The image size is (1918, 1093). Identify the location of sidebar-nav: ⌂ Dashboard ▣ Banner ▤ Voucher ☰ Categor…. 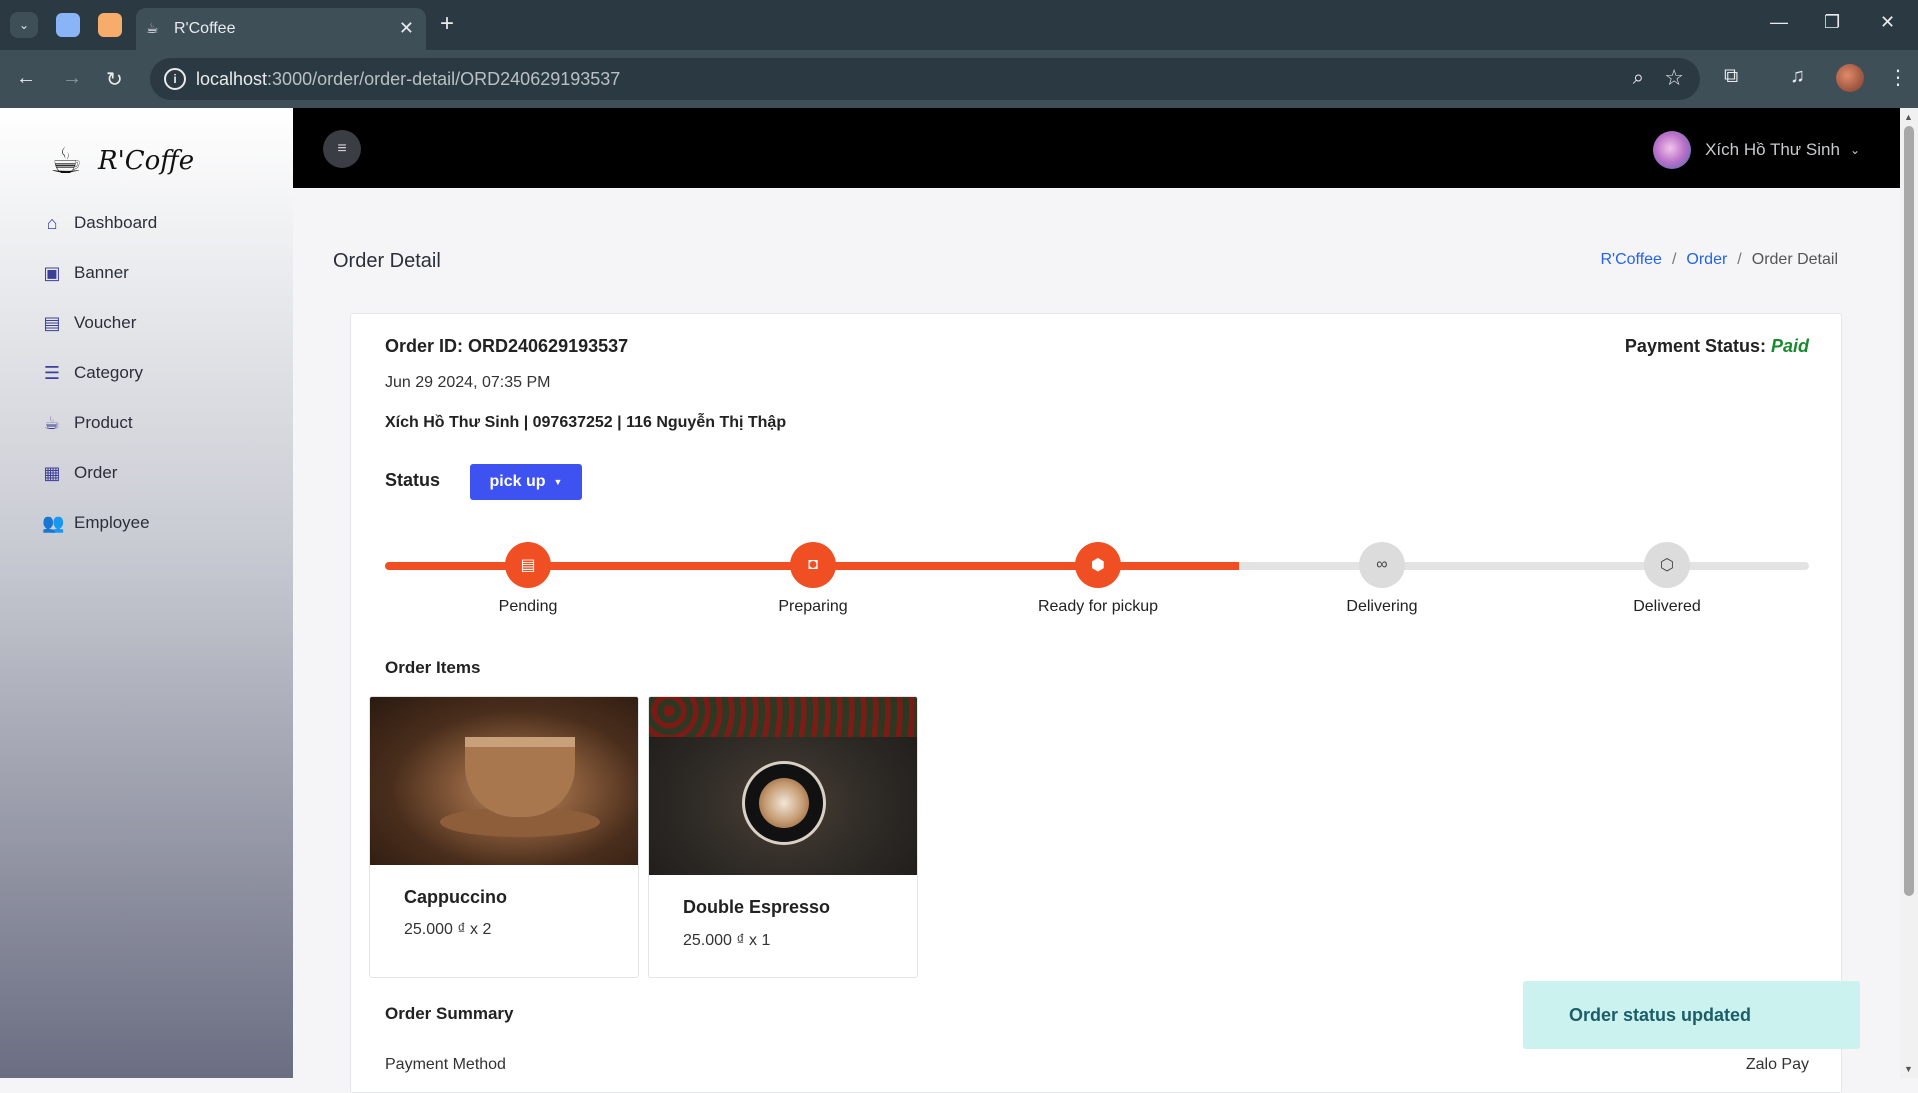
(146, 373).